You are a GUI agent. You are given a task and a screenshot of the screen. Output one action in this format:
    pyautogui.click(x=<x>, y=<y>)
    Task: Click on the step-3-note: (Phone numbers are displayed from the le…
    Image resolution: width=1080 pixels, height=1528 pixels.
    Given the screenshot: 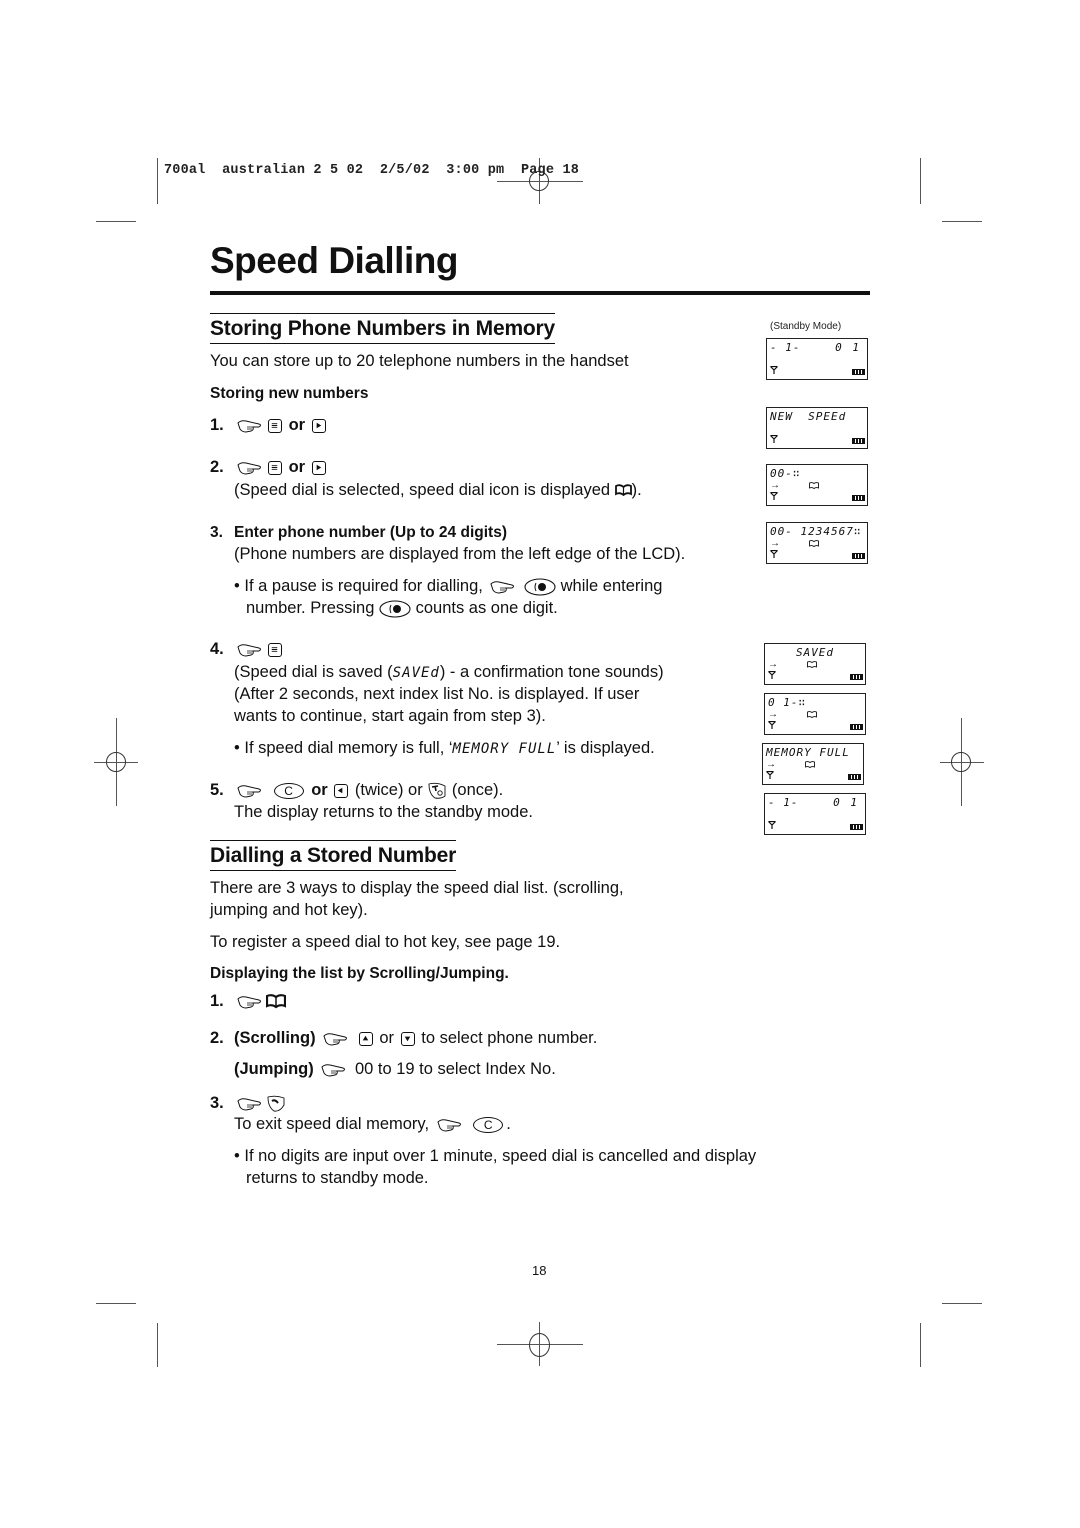 What is the action you would take?
    pyautogui.click(x=460, y=554)
    